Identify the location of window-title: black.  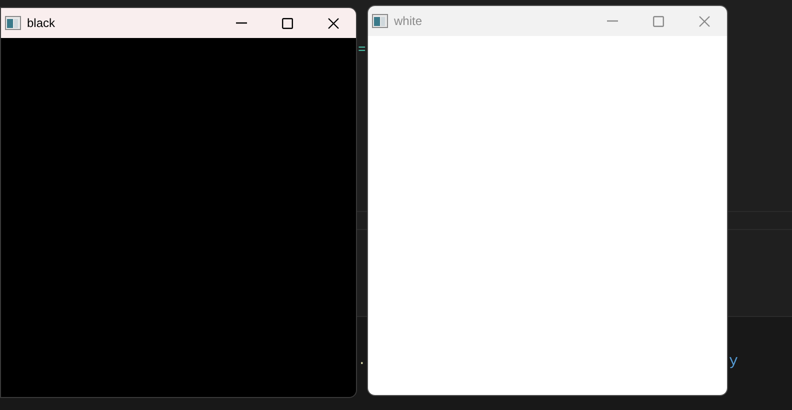
(41, 23).